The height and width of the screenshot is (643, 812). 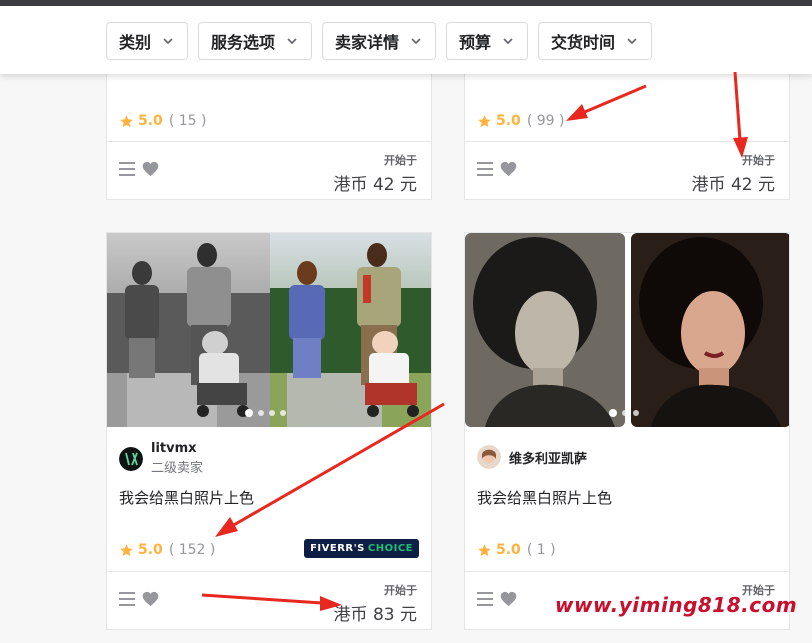 What do you see at coordinates (243, 42) in the screenshot?
I see `filter-service-options-label: 服务选项` at bounding box center [243, 42].